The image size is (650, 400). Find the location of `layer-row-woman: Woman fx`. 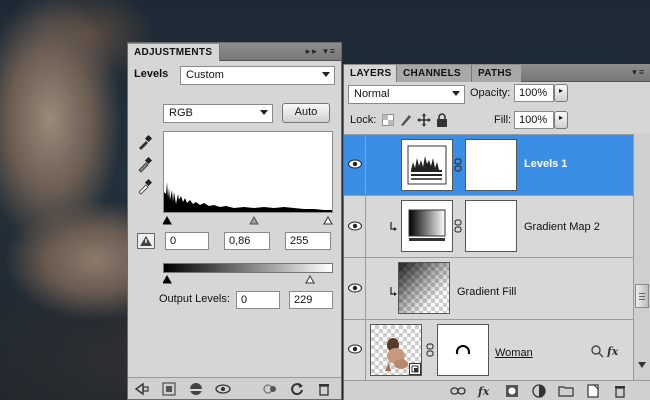

layer-row-woman: Woman fx is located at coordinates (489, 350).